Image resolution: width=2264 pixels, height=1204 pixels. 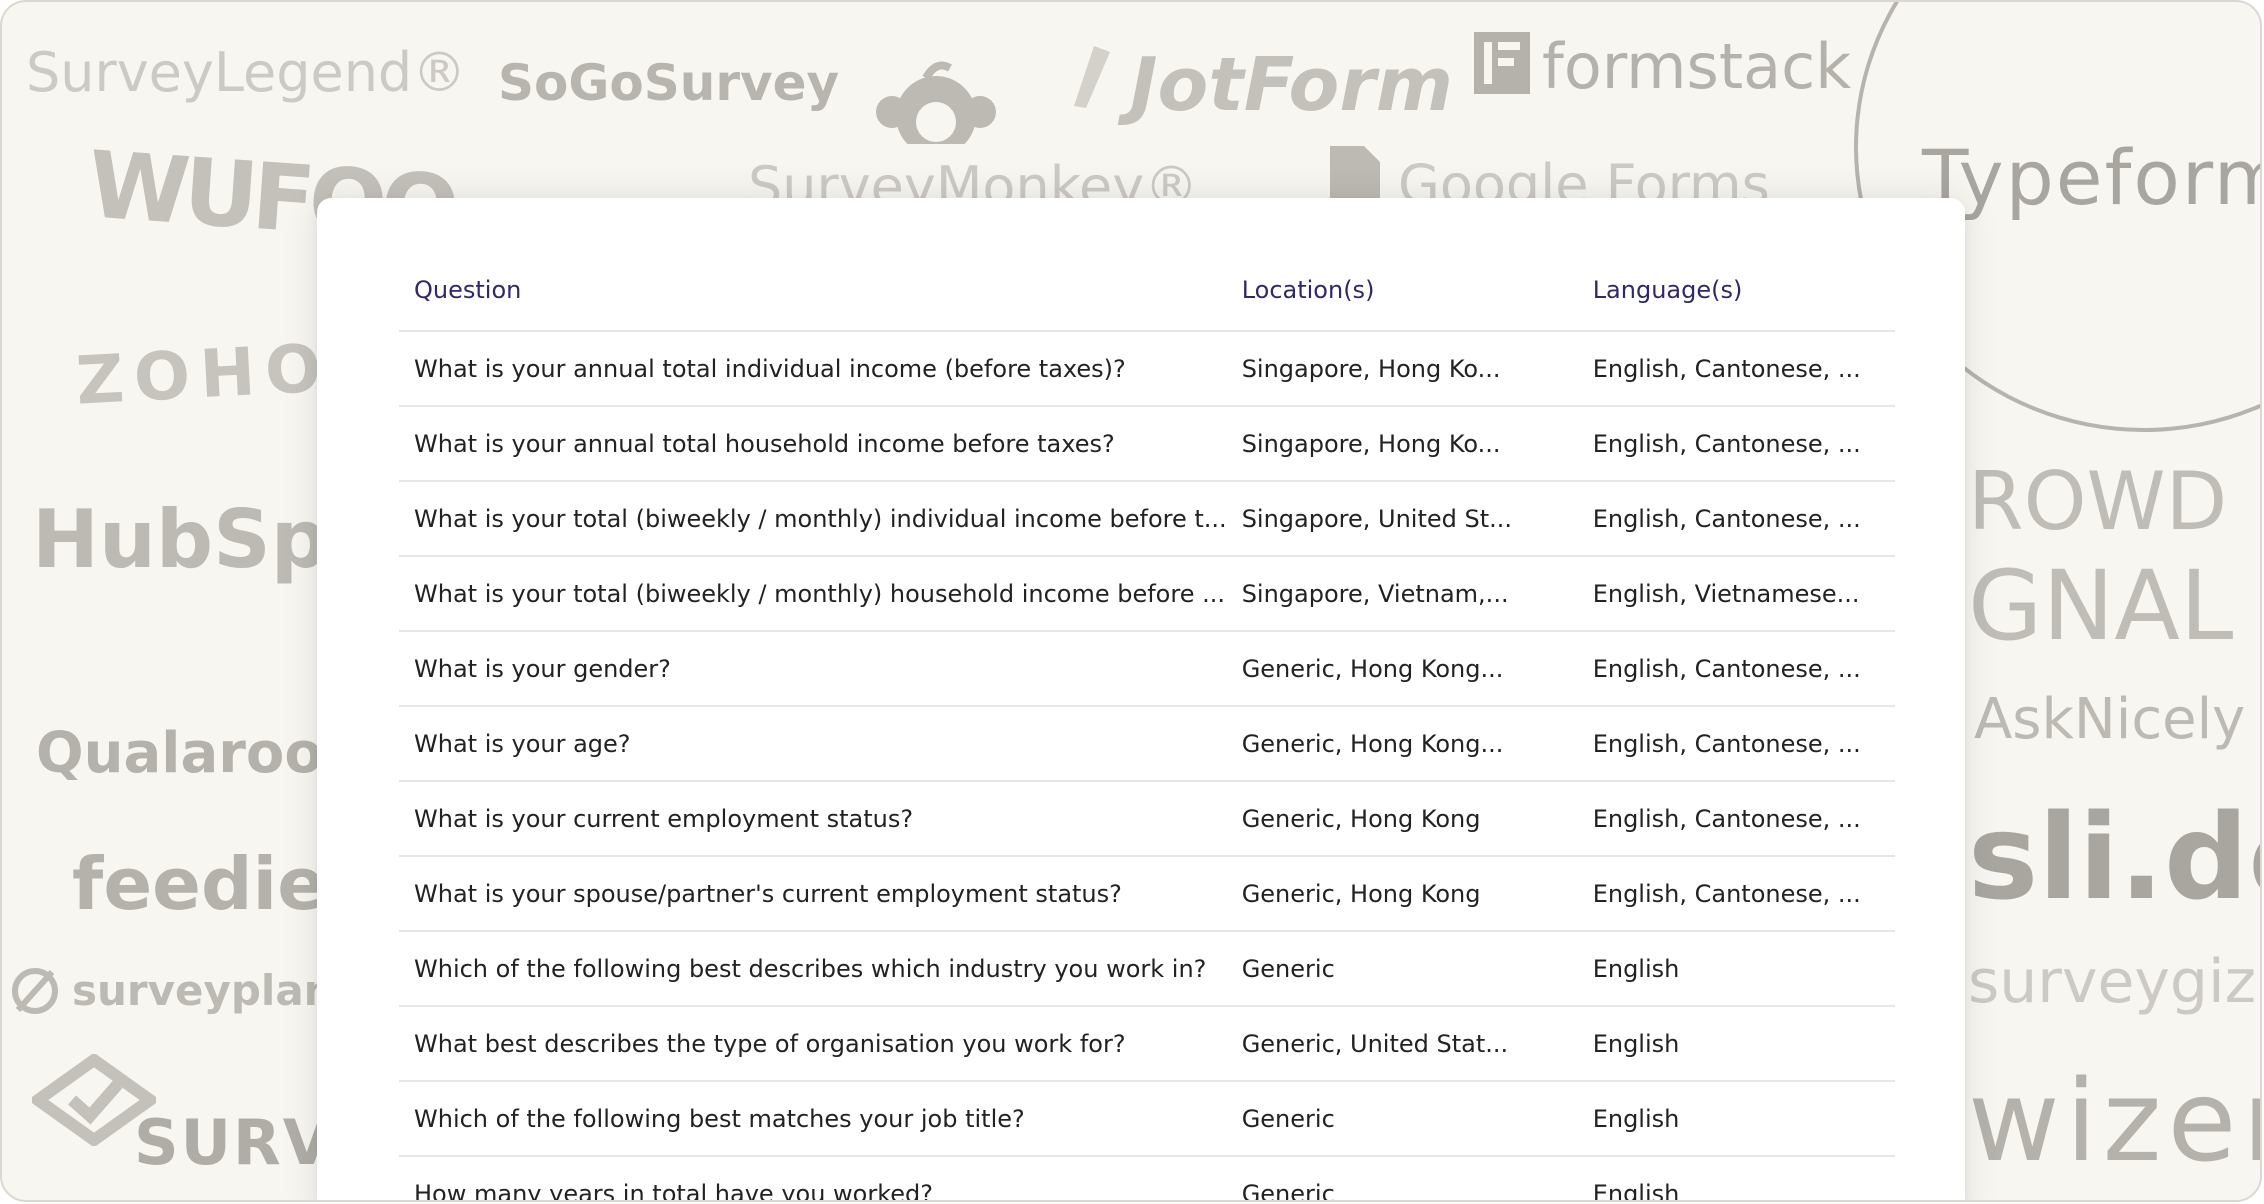 I want to click on crowdsignal-logo-bottom: GNAL, so click(x=2101, y=606).